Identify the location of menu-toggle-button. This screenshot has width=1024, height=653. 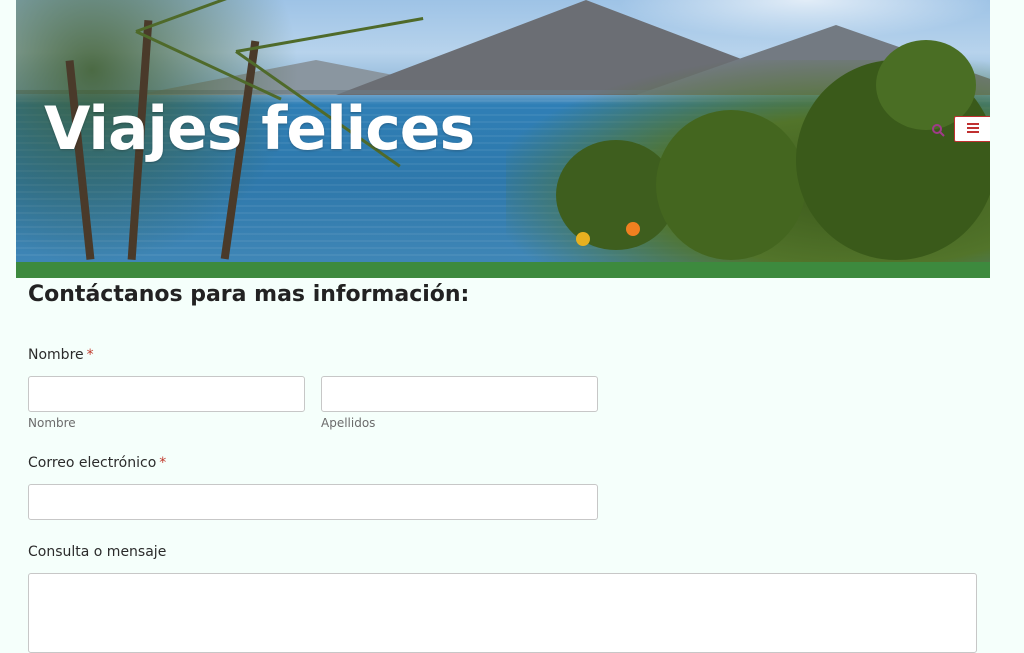
(972, 129).